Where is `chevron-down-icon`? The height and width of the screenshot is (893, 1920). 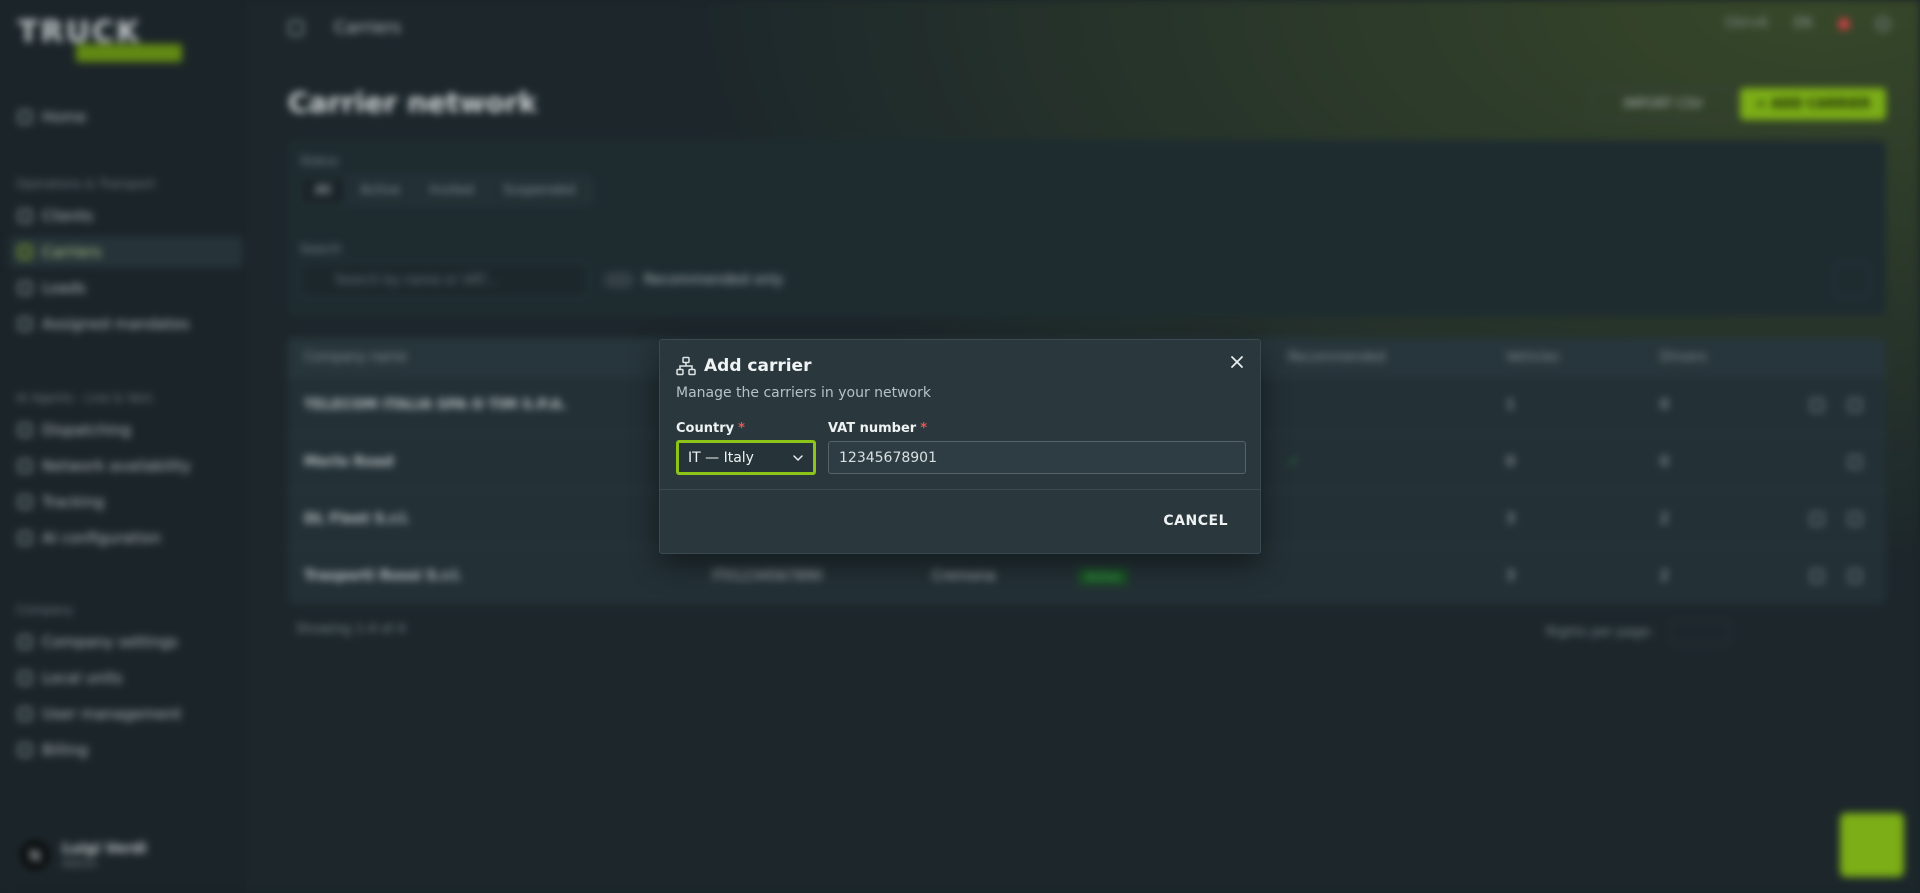
chevron-down-icon is located at coordinates (798, 458).